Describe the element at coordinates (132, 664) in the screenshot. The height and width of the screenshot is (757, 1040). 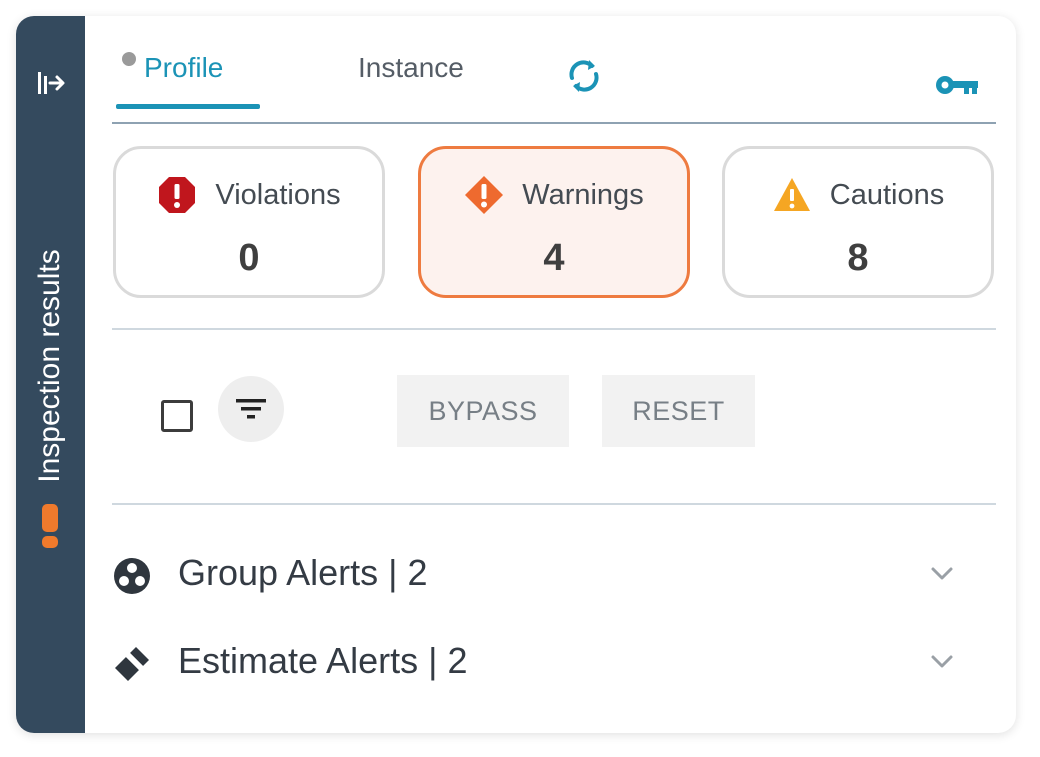
I see `estimate-tag-icon` at that location.